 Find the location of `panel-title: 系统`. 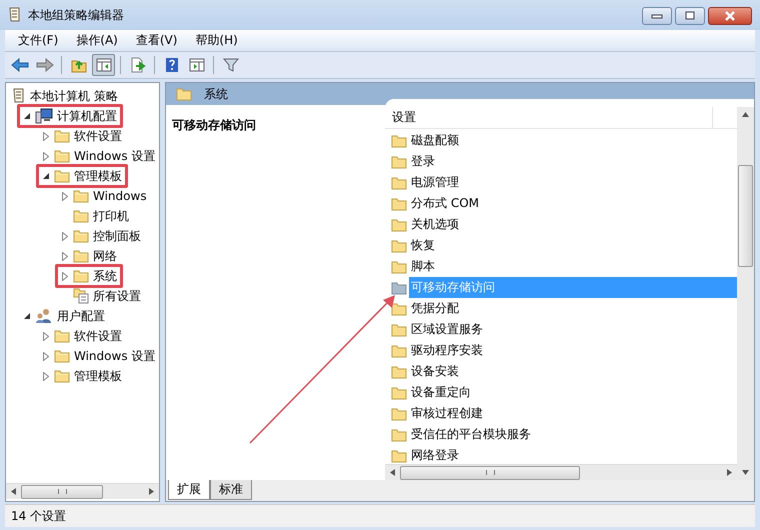

panel-title: 系统 is located at coordinates (216, 94).